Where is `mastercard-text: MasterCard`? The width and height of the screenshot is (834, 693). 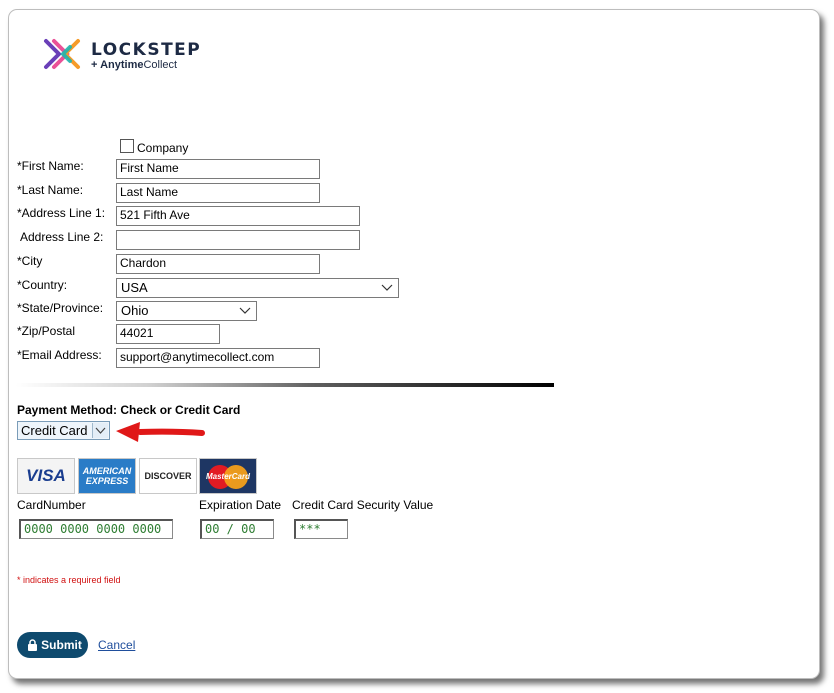 mastercard-text: MasterCard is located at coordinates (227, 476).